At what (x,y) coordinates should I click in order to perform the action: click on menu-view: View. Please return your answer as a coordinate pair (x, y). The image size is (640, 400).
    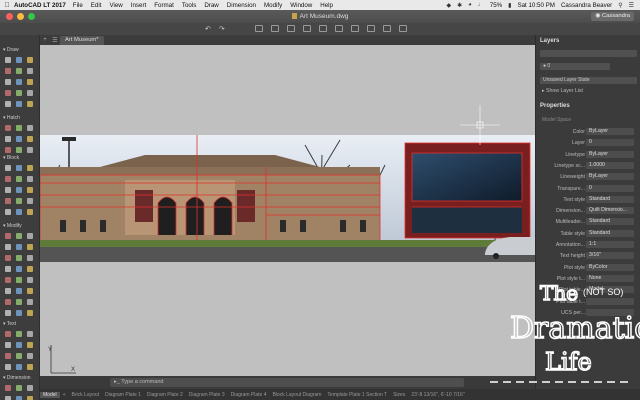
    Looking at the image, I should click on (115, 5).